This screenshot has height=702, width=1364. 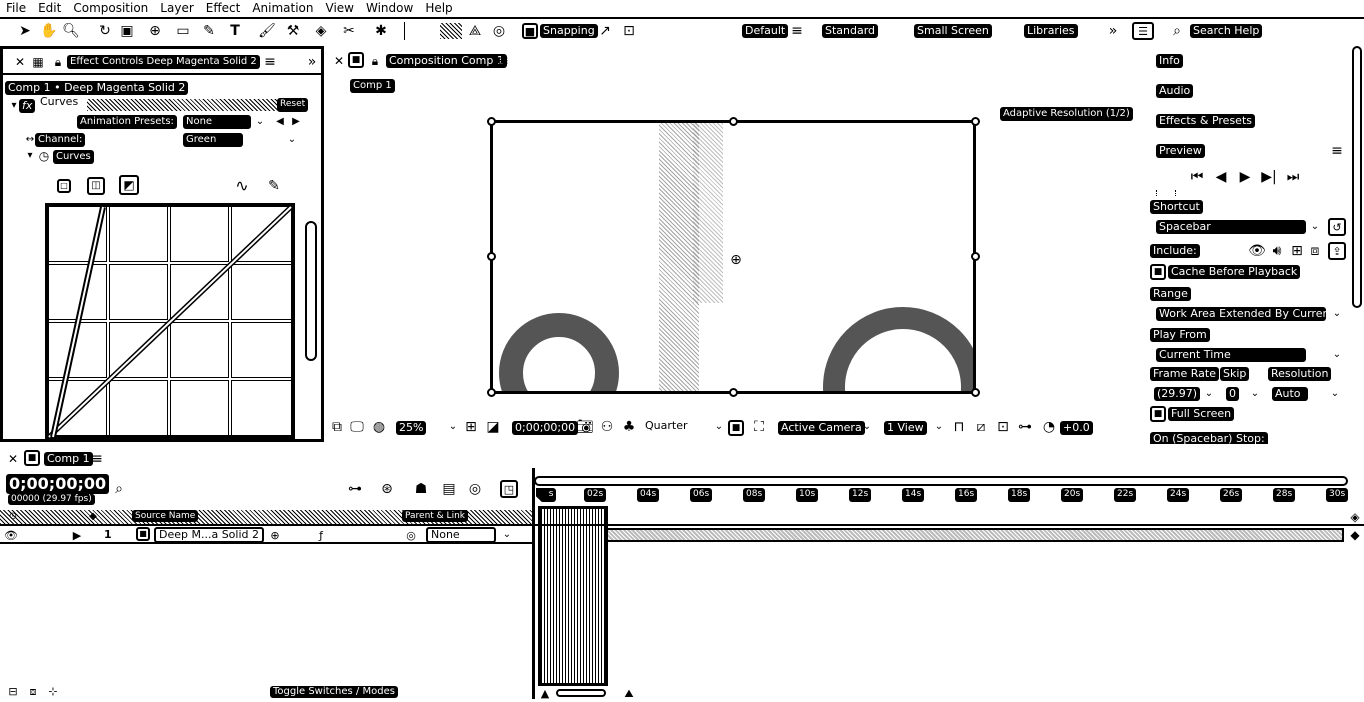 What do you see at coordinates (475, 31) in the screenshot?
I see `world-axis-icon: ⟁` at bounding box center [475, 31].